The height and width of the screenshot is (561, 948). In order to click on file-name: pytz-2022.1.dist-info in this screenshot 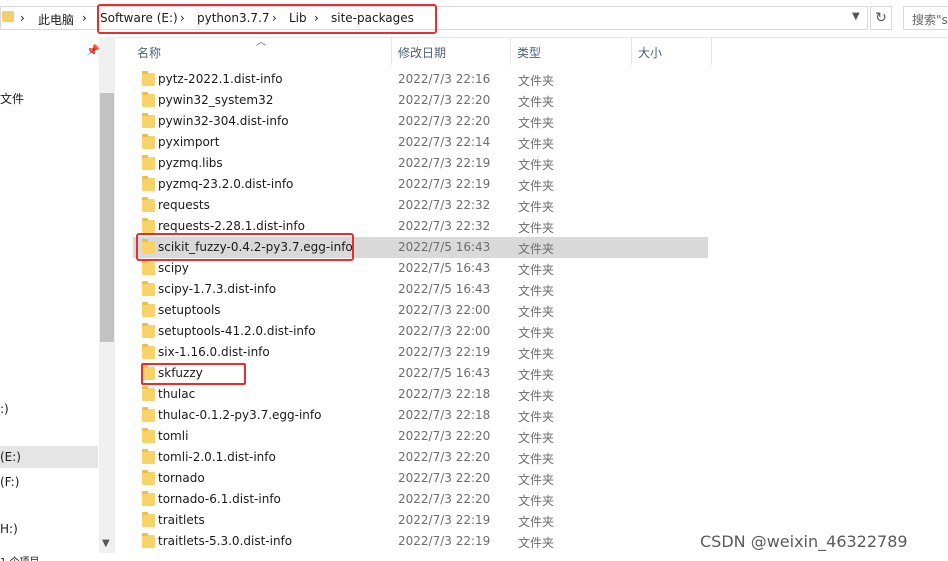, I will do `click(220, 79)`.